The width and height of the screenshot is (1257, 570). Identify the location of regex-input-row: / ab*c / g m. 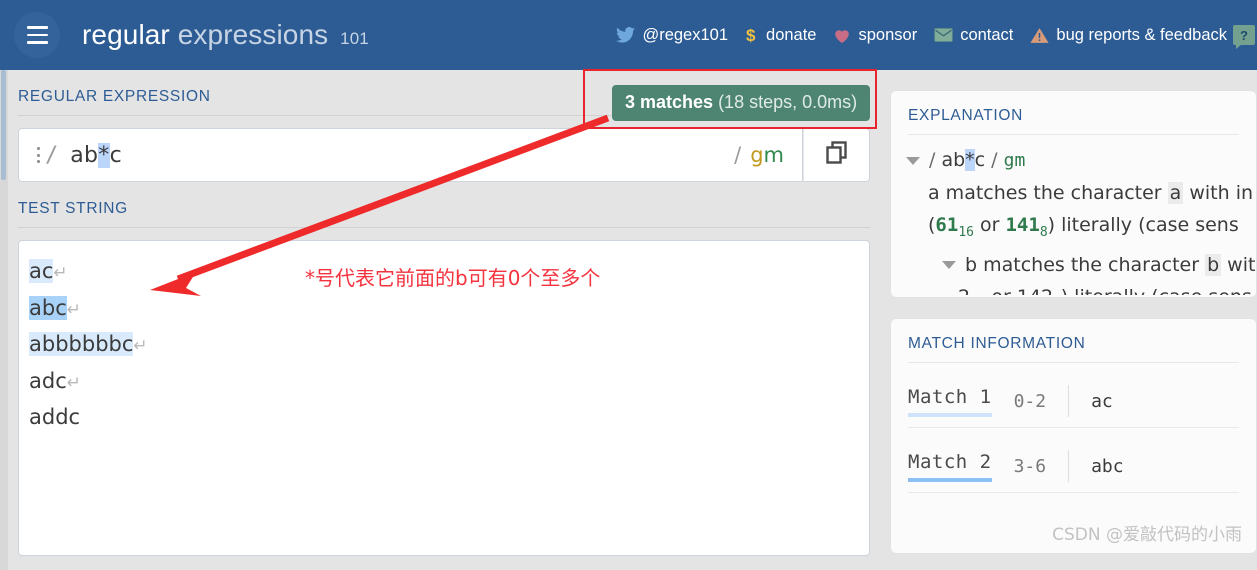
(444, 155).